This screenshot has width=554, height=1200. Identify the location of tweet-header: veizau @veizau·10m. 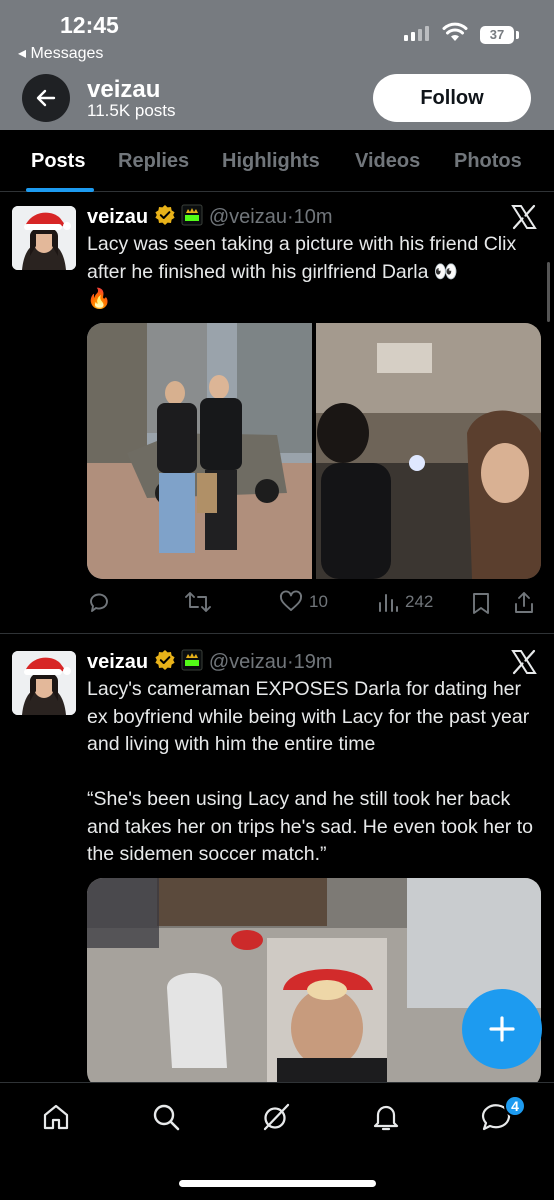
(210, 216).